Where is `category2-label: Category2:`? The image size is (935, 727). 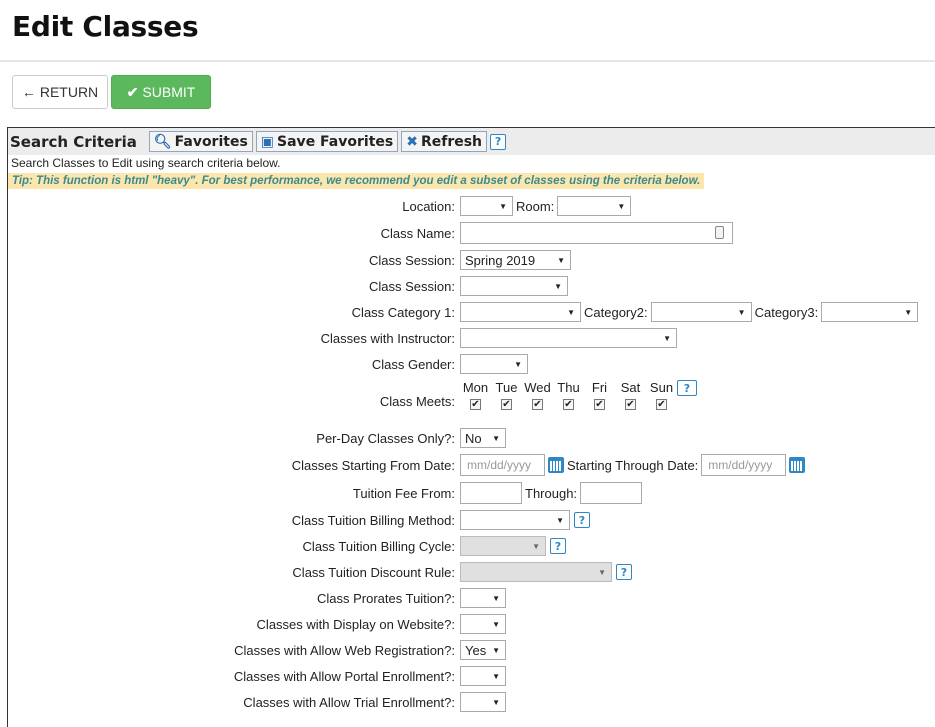
category2-label: Category2: is located at coordinates (616, 312).